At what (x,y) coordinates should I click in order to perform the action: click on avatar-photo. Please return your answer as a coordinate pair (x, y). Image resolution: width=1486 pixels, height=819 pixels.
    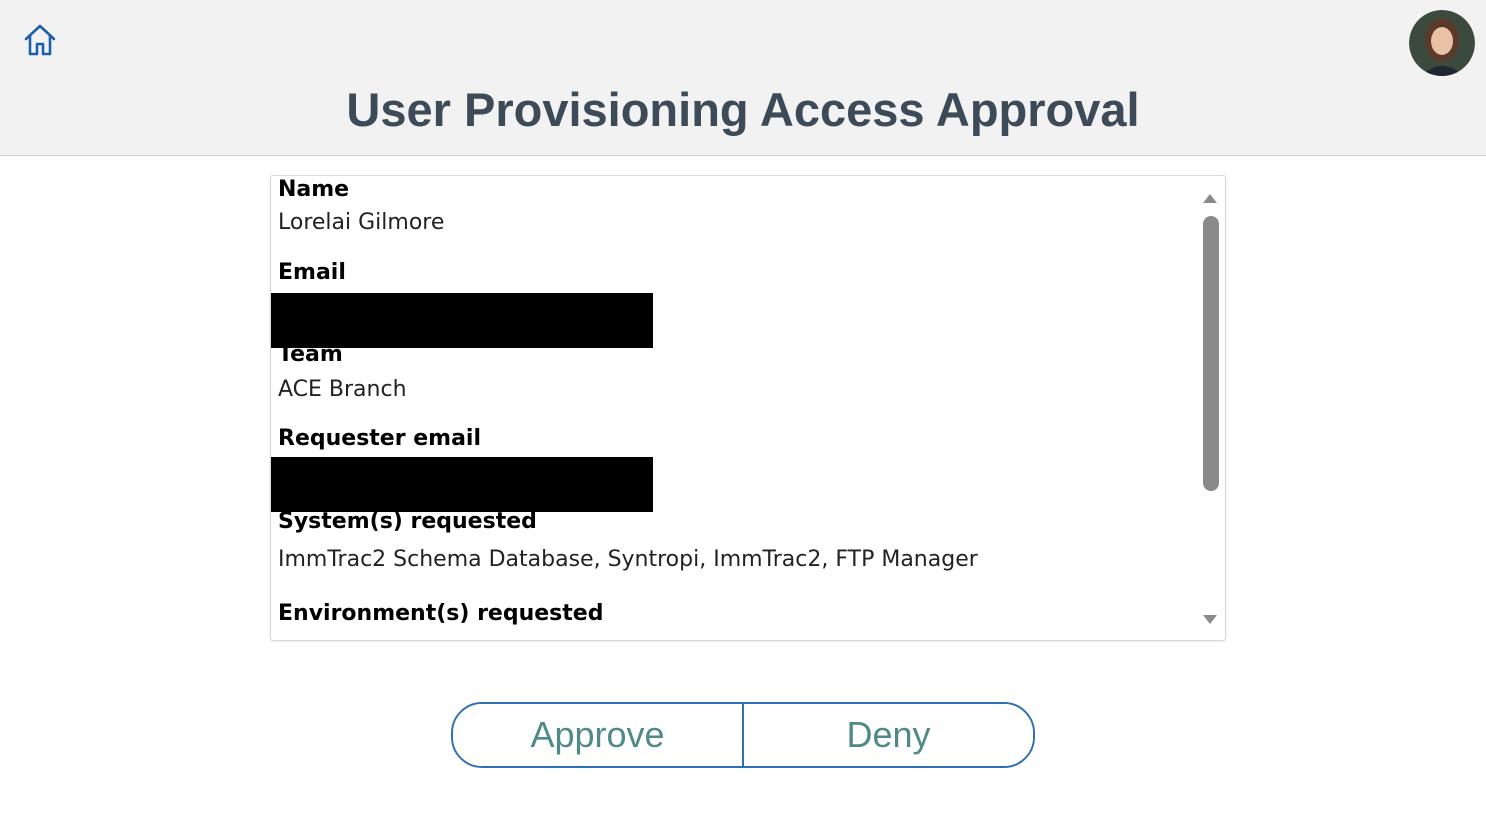
    Looking at the image, I should click on (1442, 43).